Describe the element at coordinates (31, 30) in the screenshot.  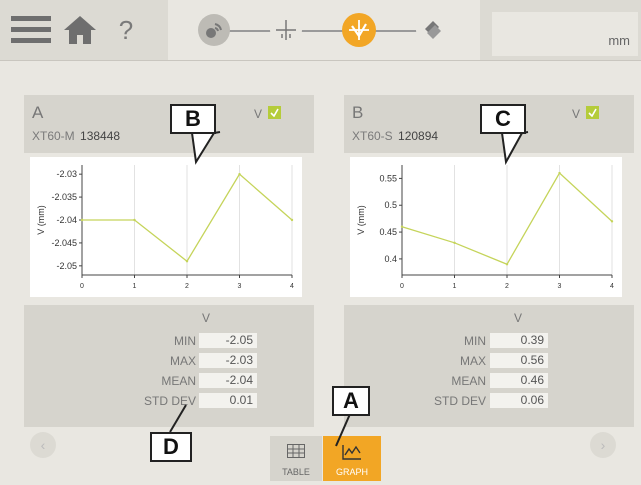
I see `hamburger-menu-icon` at that location.